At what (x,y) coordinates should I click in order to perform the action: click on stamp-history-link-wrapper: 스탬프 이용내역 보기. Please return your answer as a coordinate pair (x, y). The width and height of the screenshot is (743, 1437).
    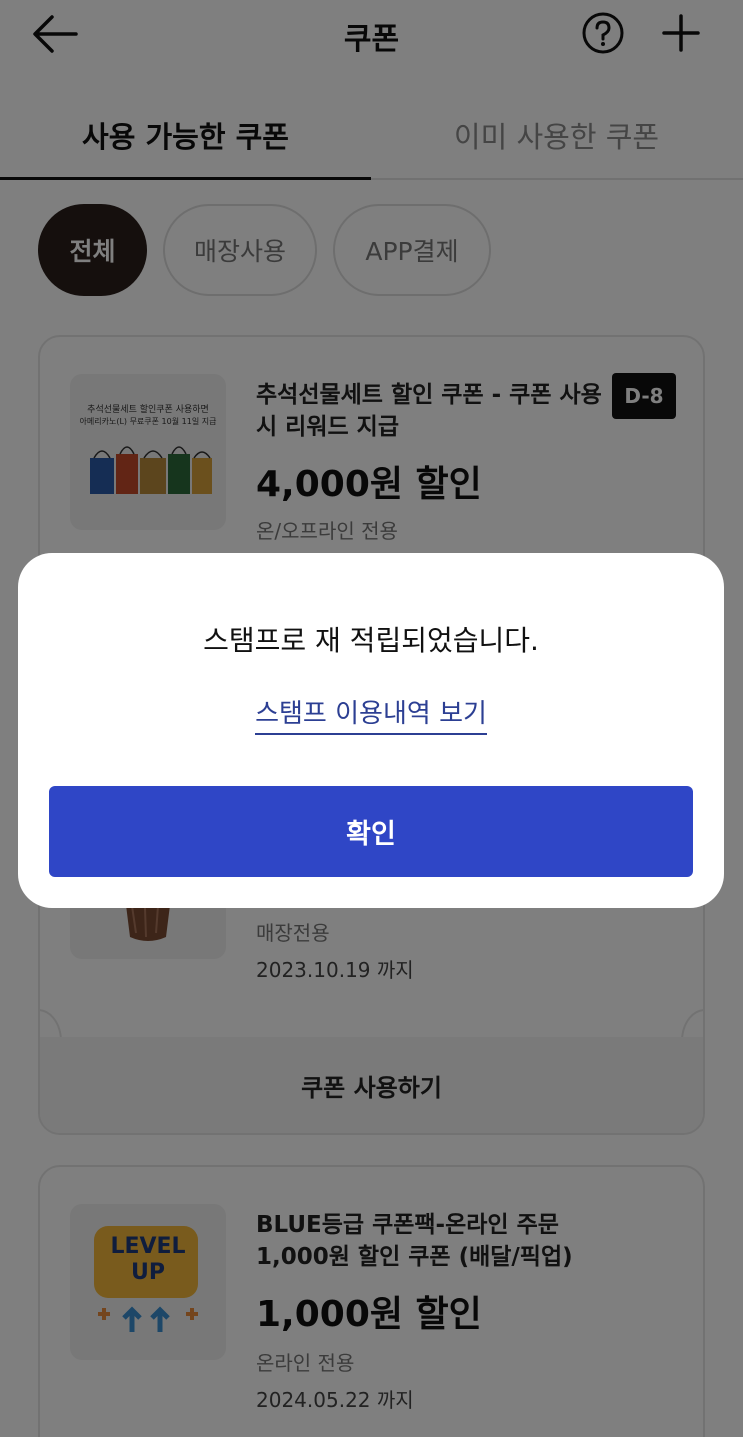
    Looking at the image, I should click on (371, 714).